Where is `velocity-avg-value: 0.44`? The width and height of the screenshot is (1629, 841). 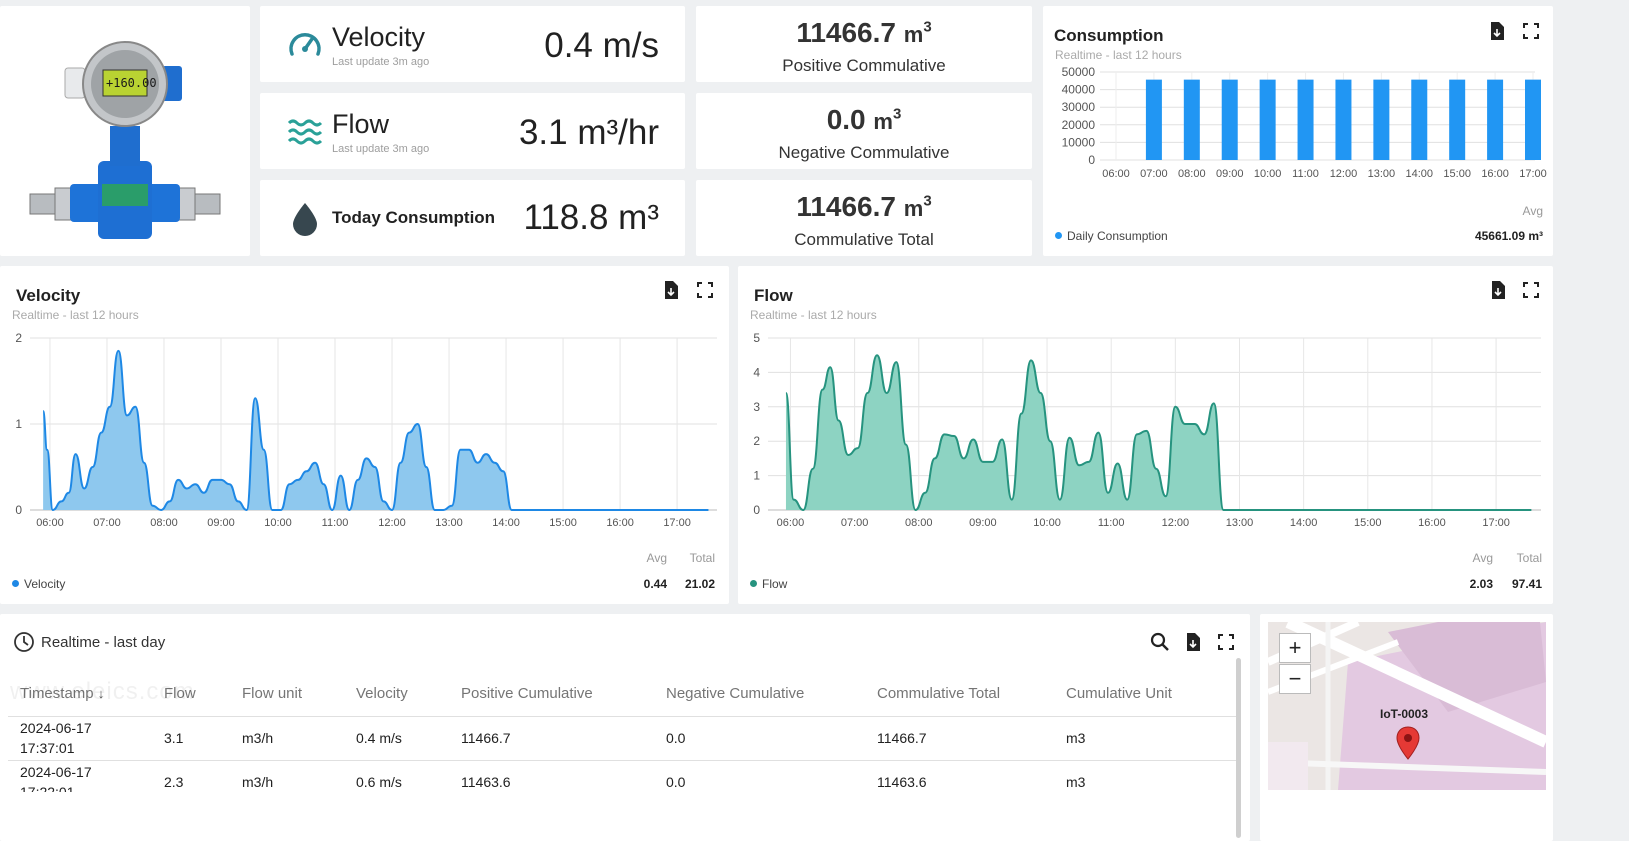 velocity-avg-value: 0.44 is located at coordinates (655, 584).